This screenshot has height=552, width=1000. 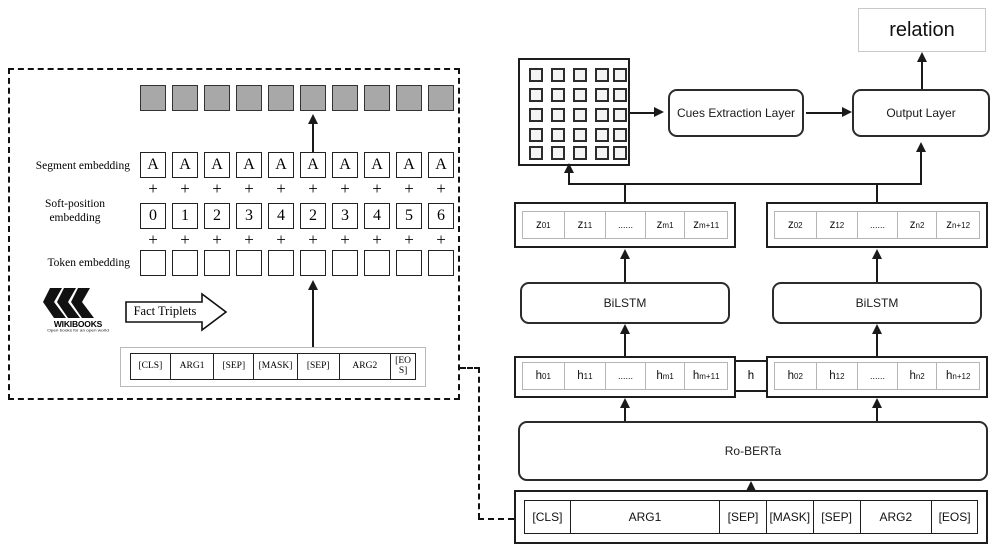 What do you see at coordinates (568, 168) in the screenshot?
I see `bus-to-matrix-arrowhead` at bounding box center [568, 168].